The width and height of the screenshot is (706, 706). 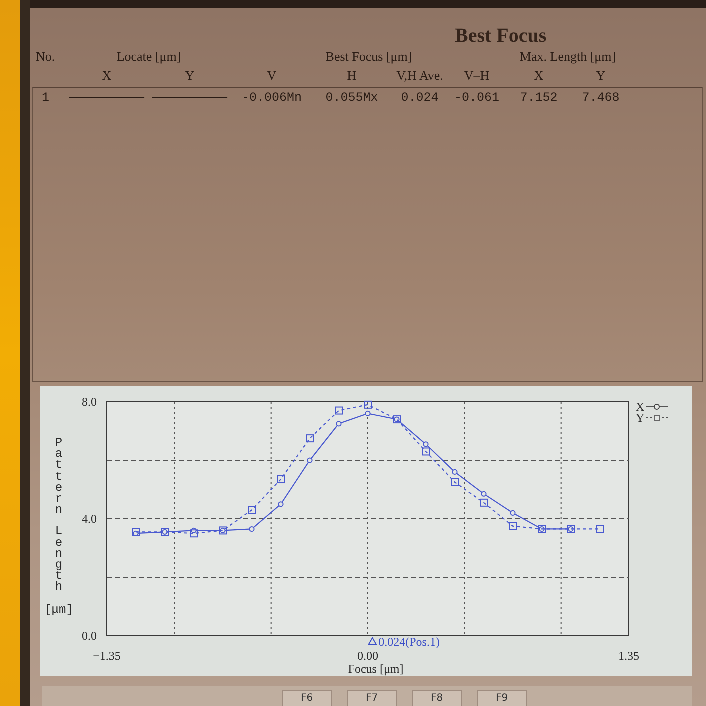 What do you see at coordinates (149, 57) in the screenshot?
I see `column-group-header: Locate [μm]` at bounding box center [149, 57].